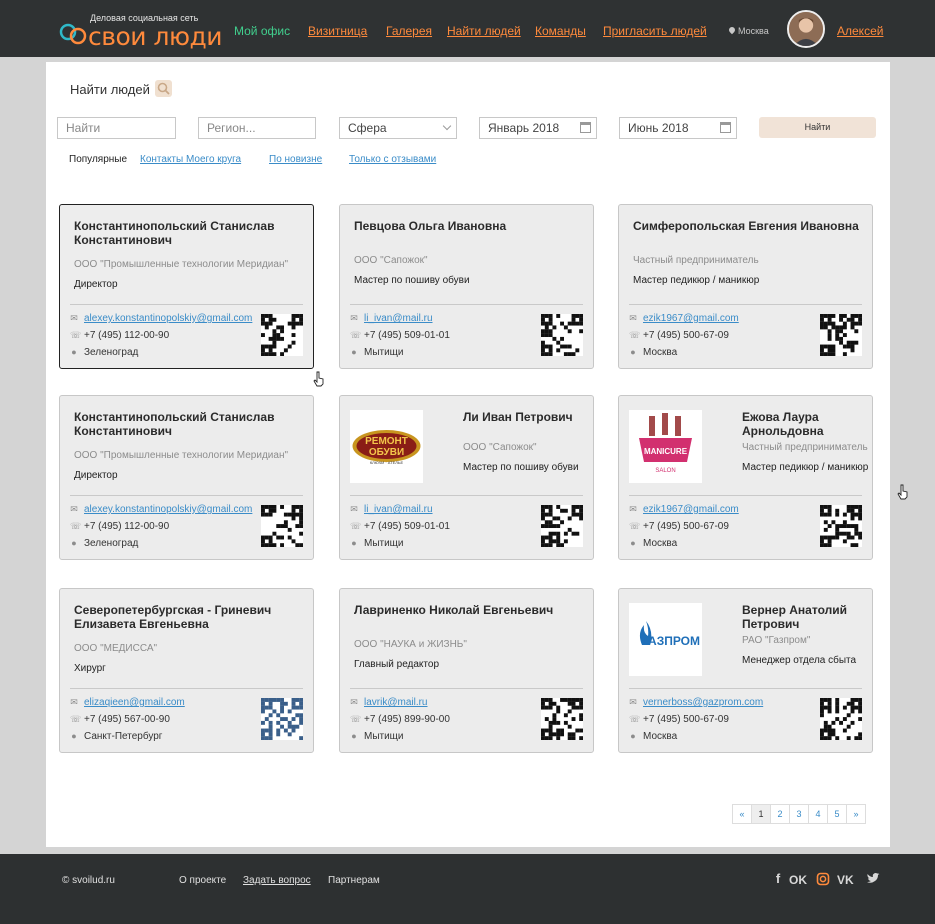 This screenshot has width=935, height=924. Describe the element at coordinates (295, 159) in the screenshot. I see `filter-newest: По новизне` at that location.